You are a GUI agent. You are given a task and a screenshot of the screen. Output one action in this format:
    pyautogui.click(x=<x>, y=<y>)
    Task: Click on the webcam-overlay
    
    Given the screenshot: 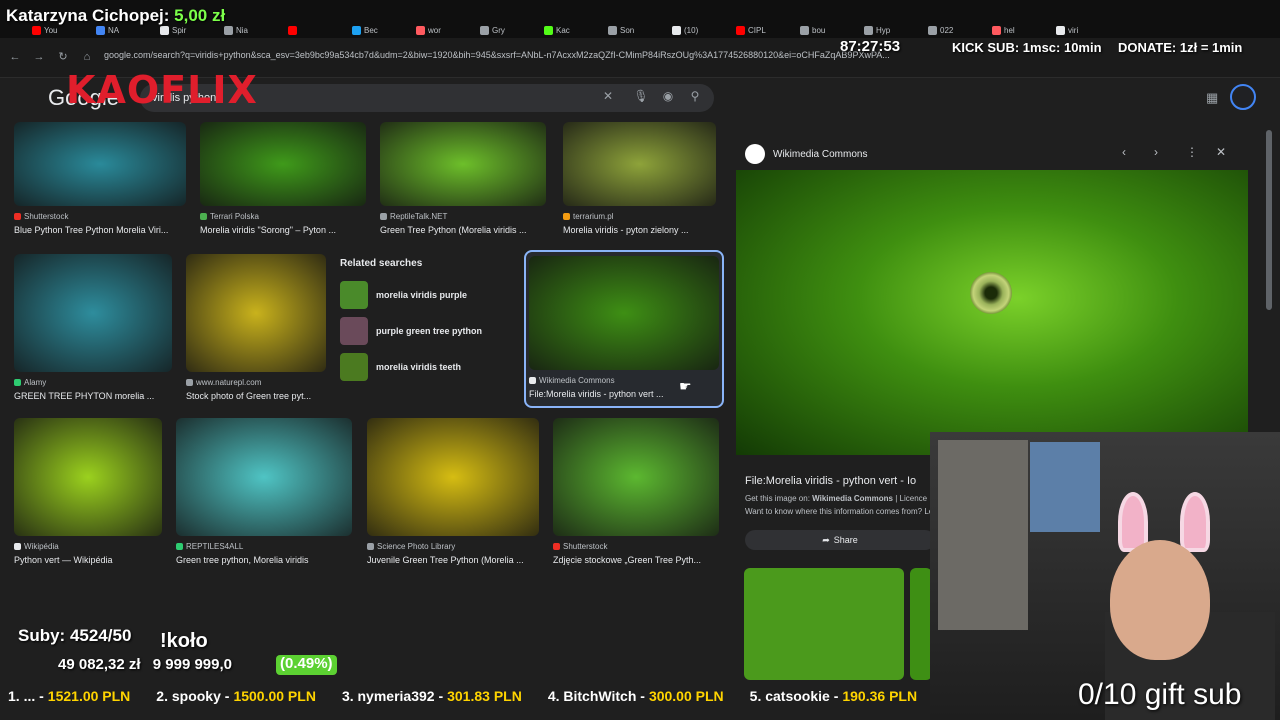 What is the action you would take?
    pyautogui.click(x=1105, y=576)
    